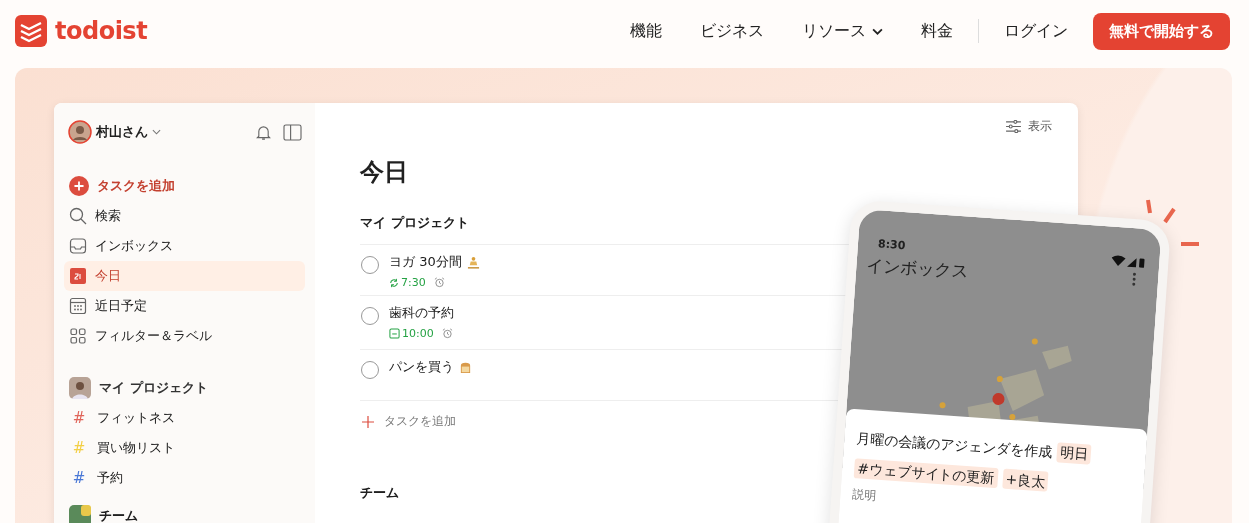 The width and height of the screenshot is (1249, 523). I want to click on project-item: # 買い物リスト, so click(184, 448).